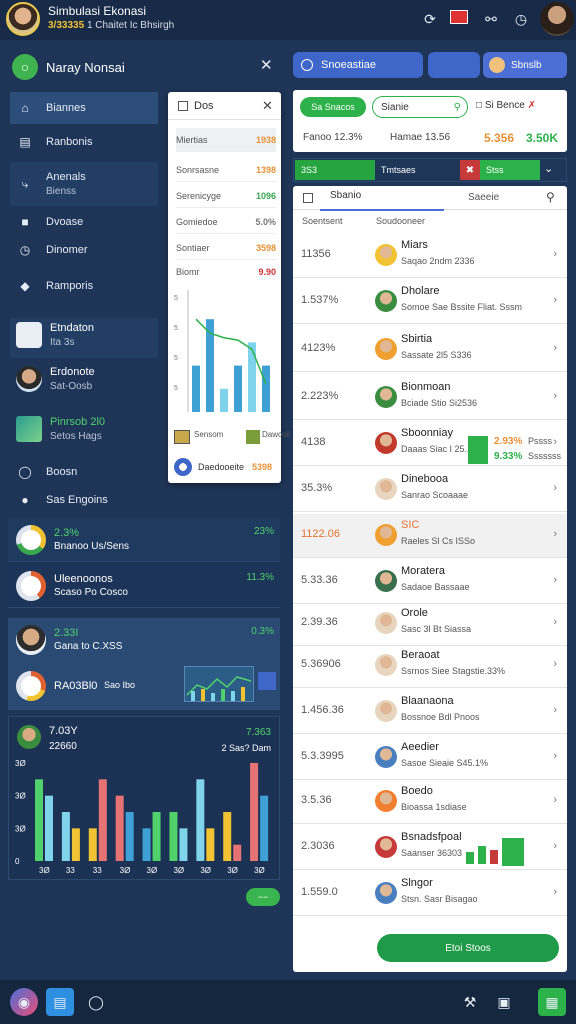  I want to click on folder-icon: ▤, so click(60, 1002).